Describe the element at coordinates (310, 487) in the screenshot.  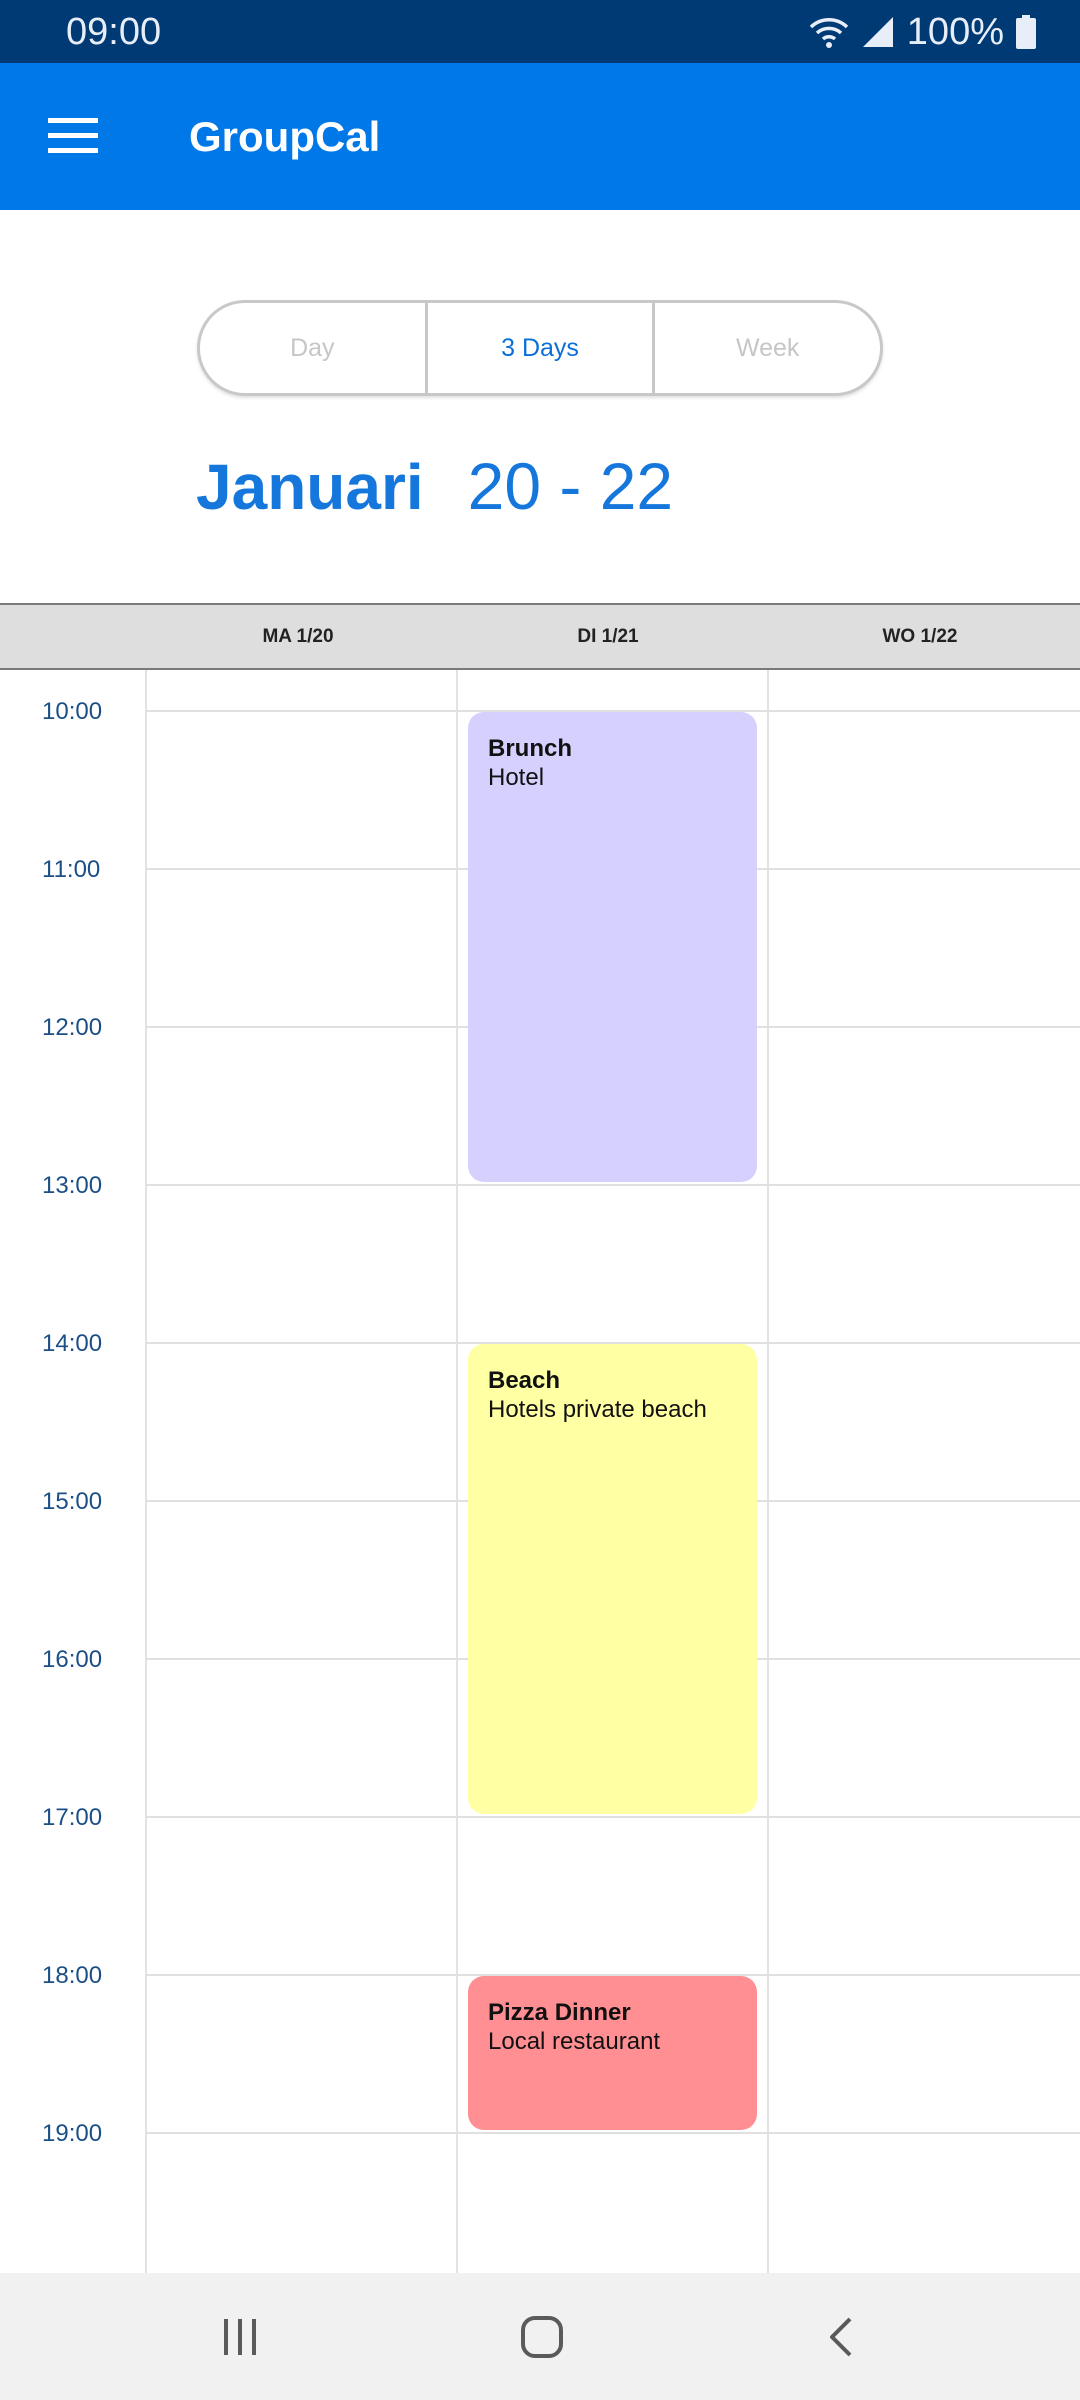
I see `range-month: Januari` at that location.